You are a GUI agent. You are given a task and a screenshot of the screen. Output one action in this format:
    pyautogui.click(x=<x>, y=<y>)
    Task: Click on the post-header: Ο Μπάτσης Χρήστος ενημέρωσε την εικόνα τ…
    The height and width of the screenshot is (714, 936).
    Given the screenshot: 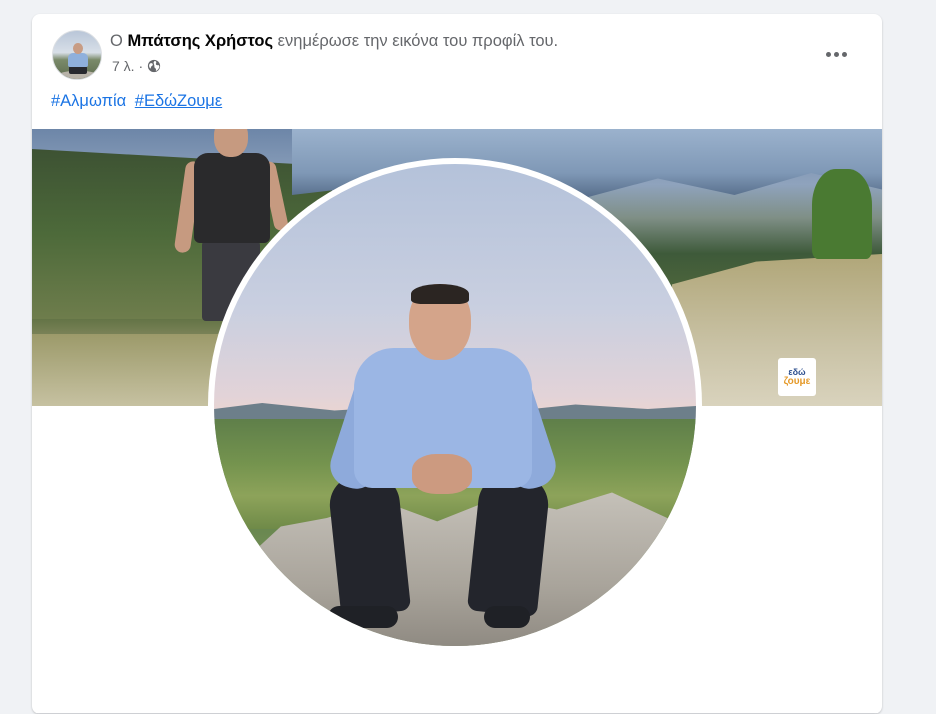 What is the action you would take?
    pyautogui.click(x=457, y=55)
    